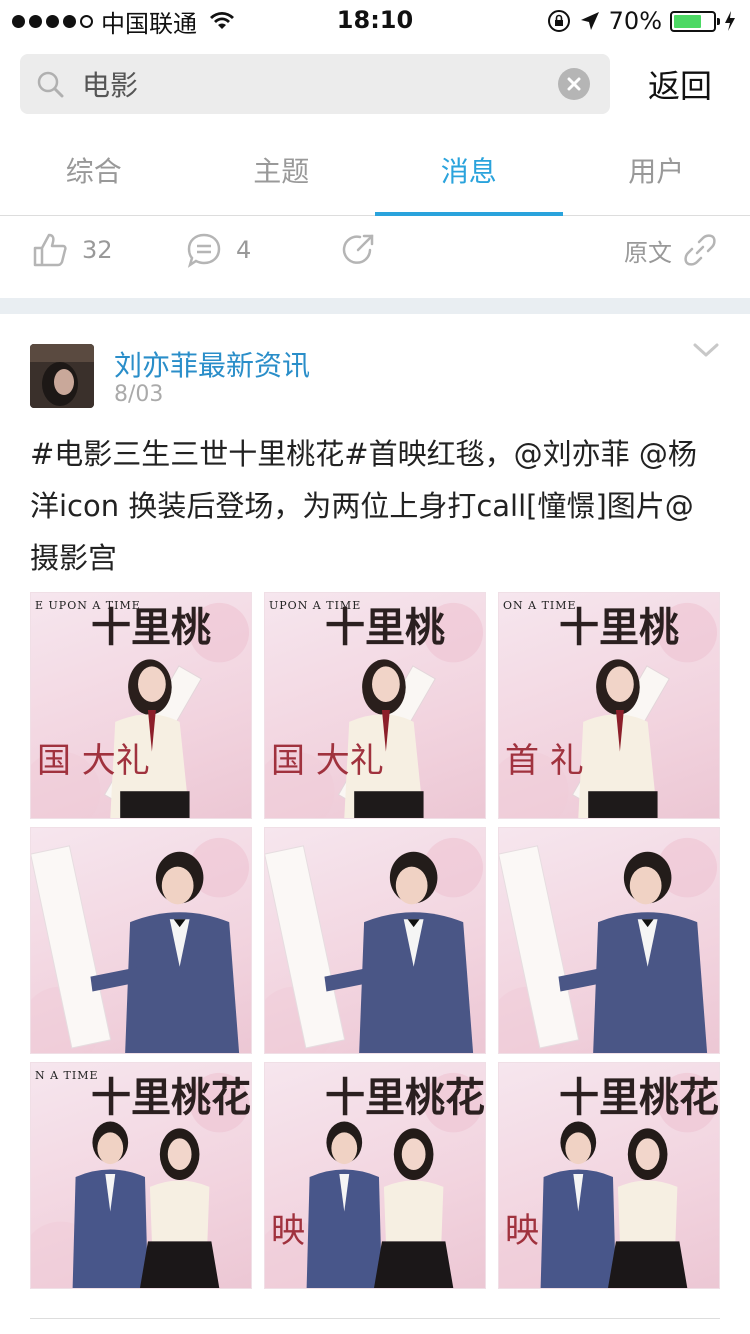  I want to click on search-icon, so click(50, 84).